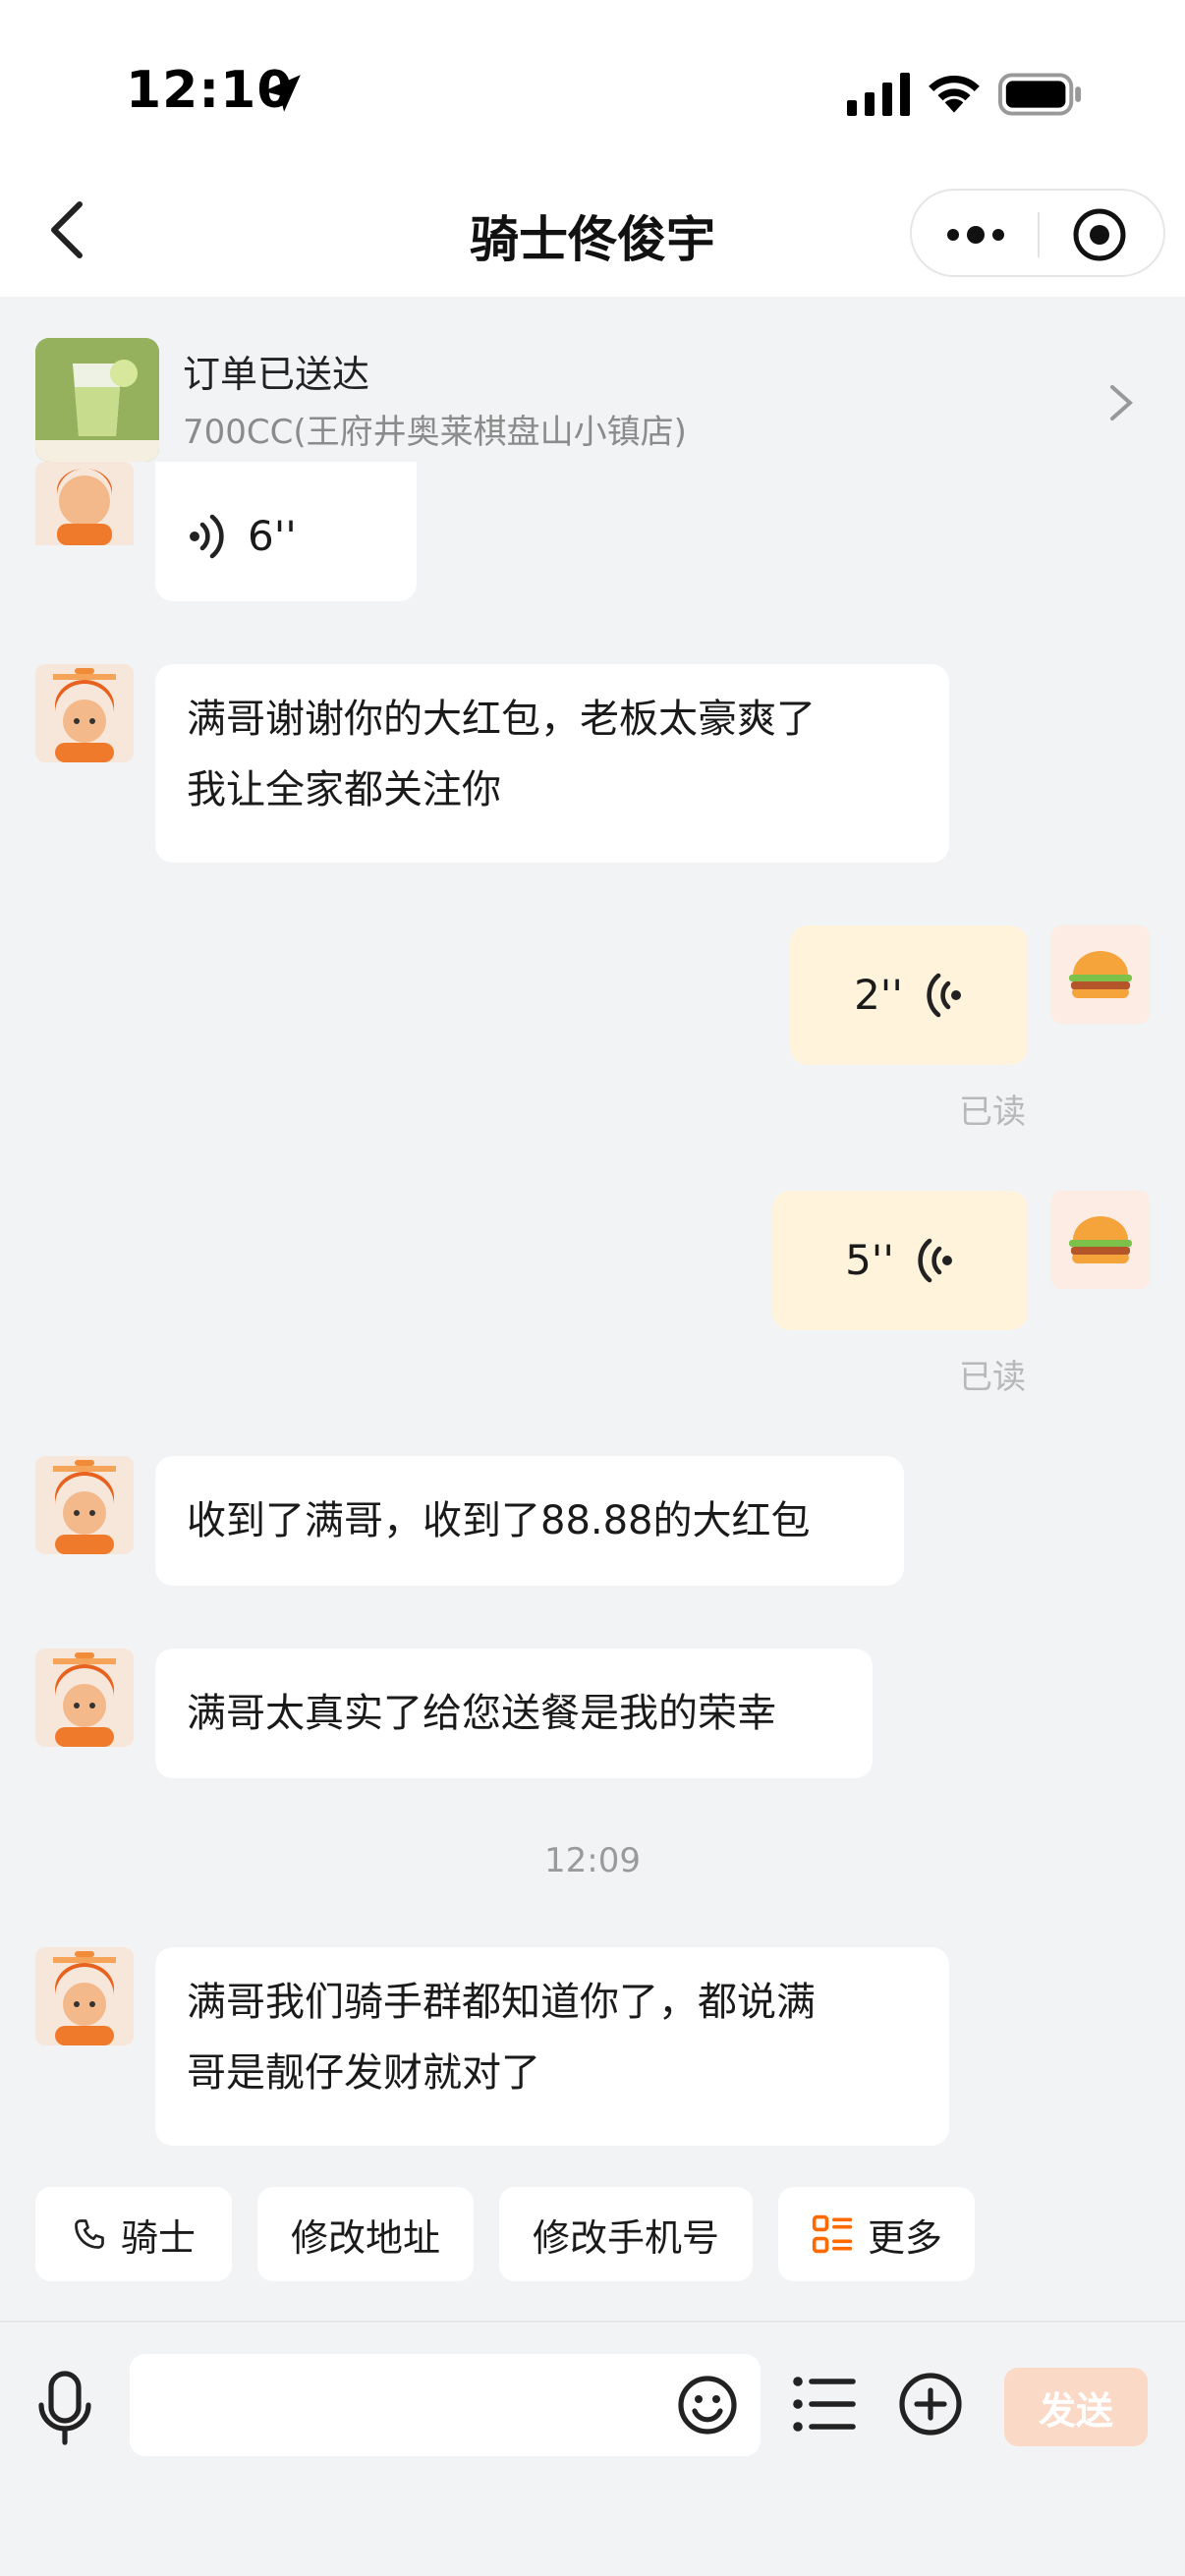 The image size is (1185, 2576). Describe the element at coordinates (1100, 234) in the screenshot. I see `close-target-icon` at that location.